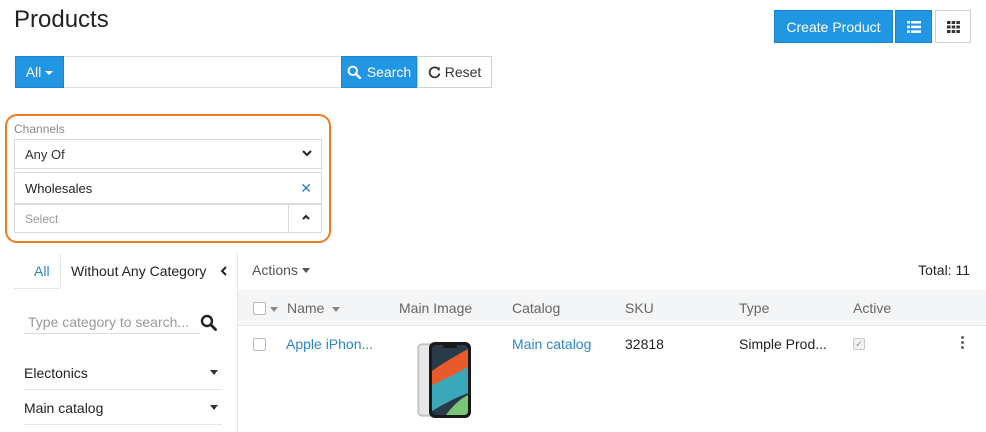 The height and width of the screenshot is (432, 986). Describe the element at coordinates (551, 344) in the screenshot. I see `catalog-link: Main catalog` at that location.